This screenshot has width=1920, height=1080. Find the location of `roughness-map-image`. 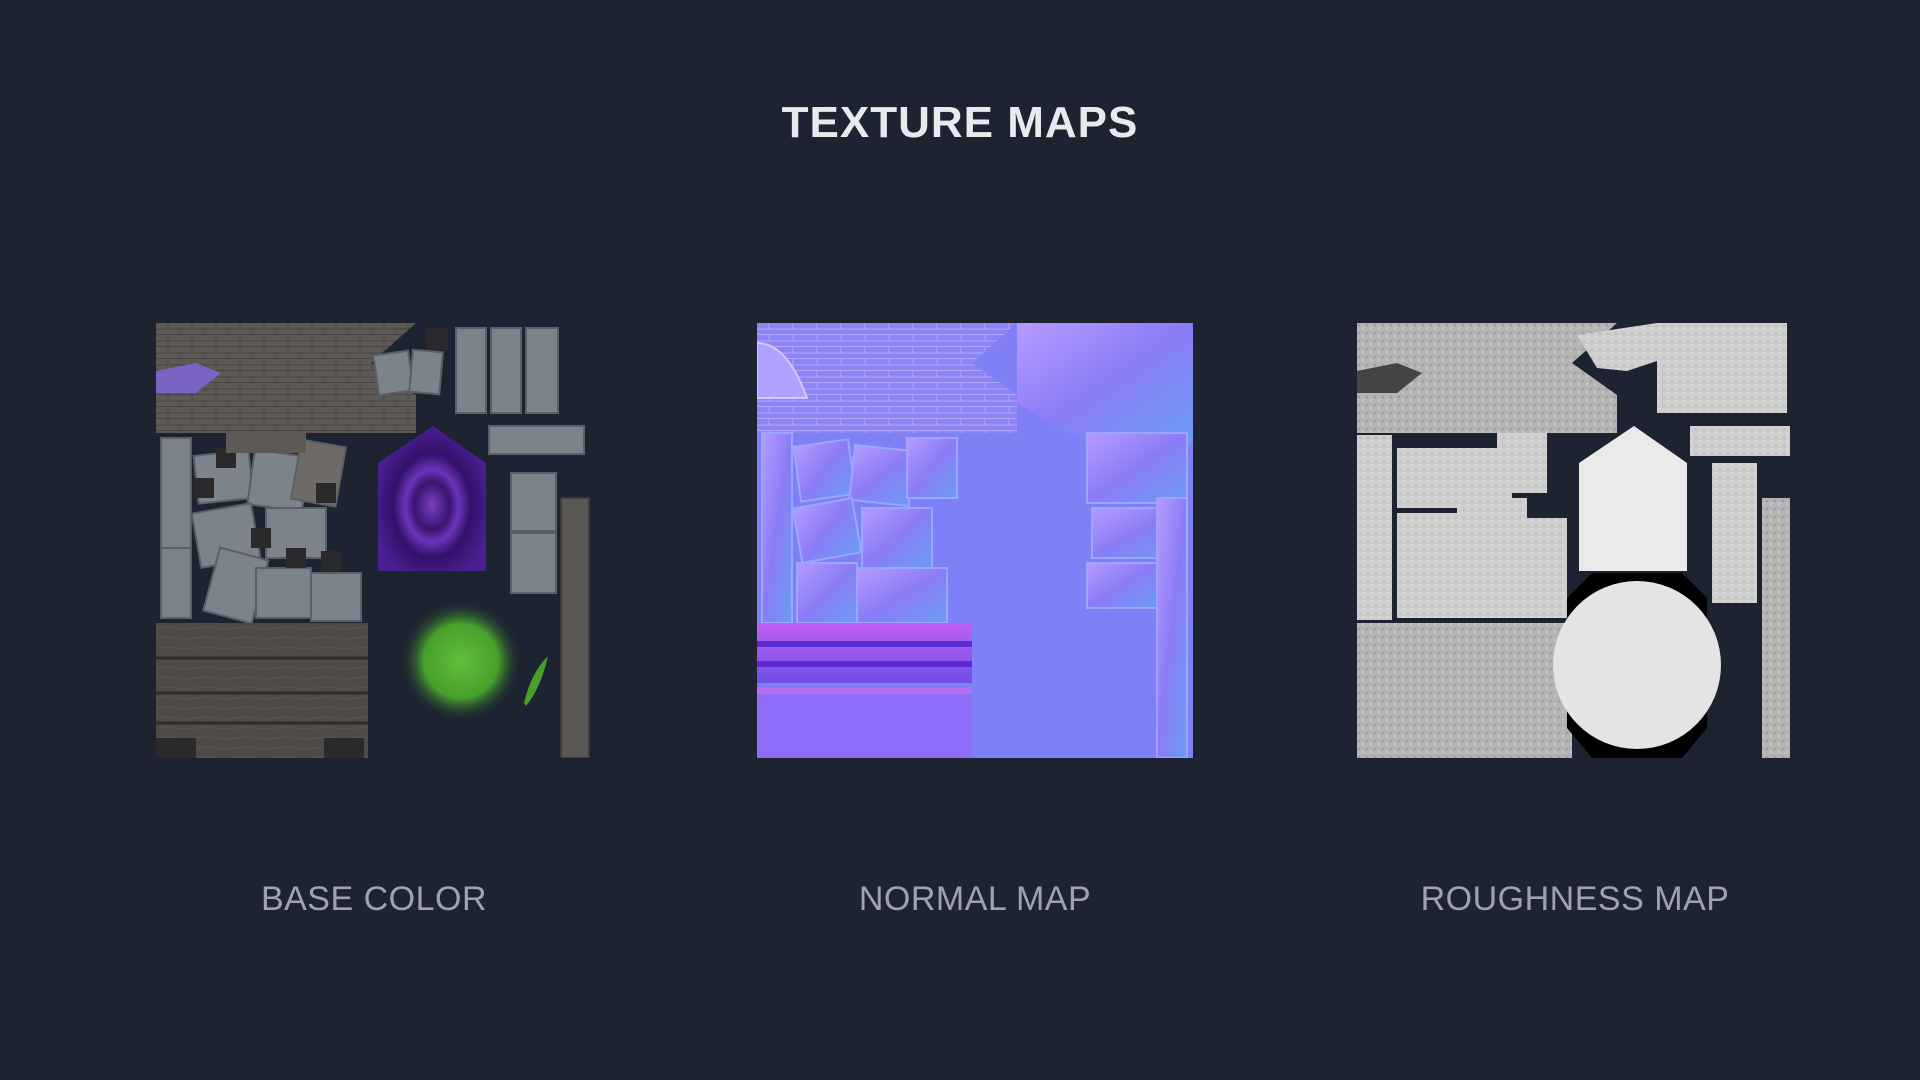

roughness-map-image is located at coordinates (1573, 540).